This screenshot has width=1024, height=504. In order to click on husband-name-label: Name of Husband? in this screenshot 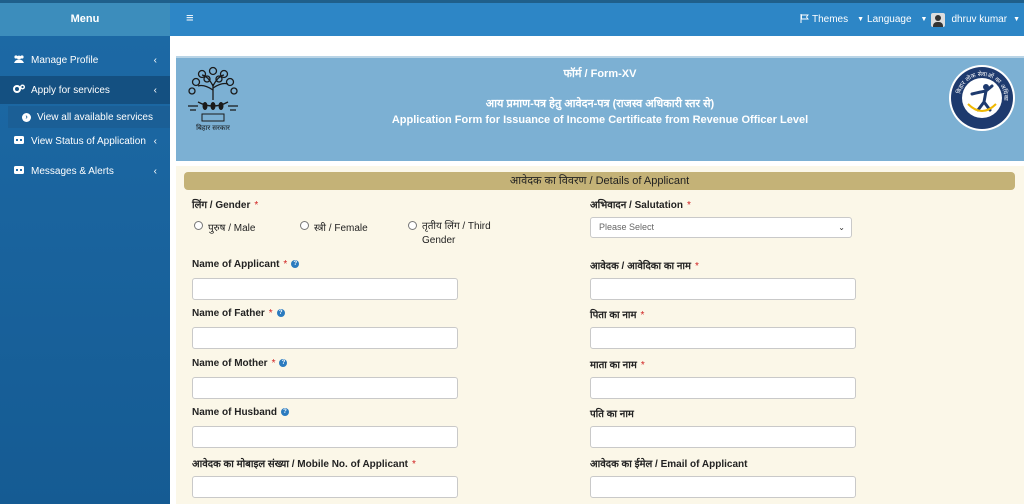, I will do `click(241, 412)`.